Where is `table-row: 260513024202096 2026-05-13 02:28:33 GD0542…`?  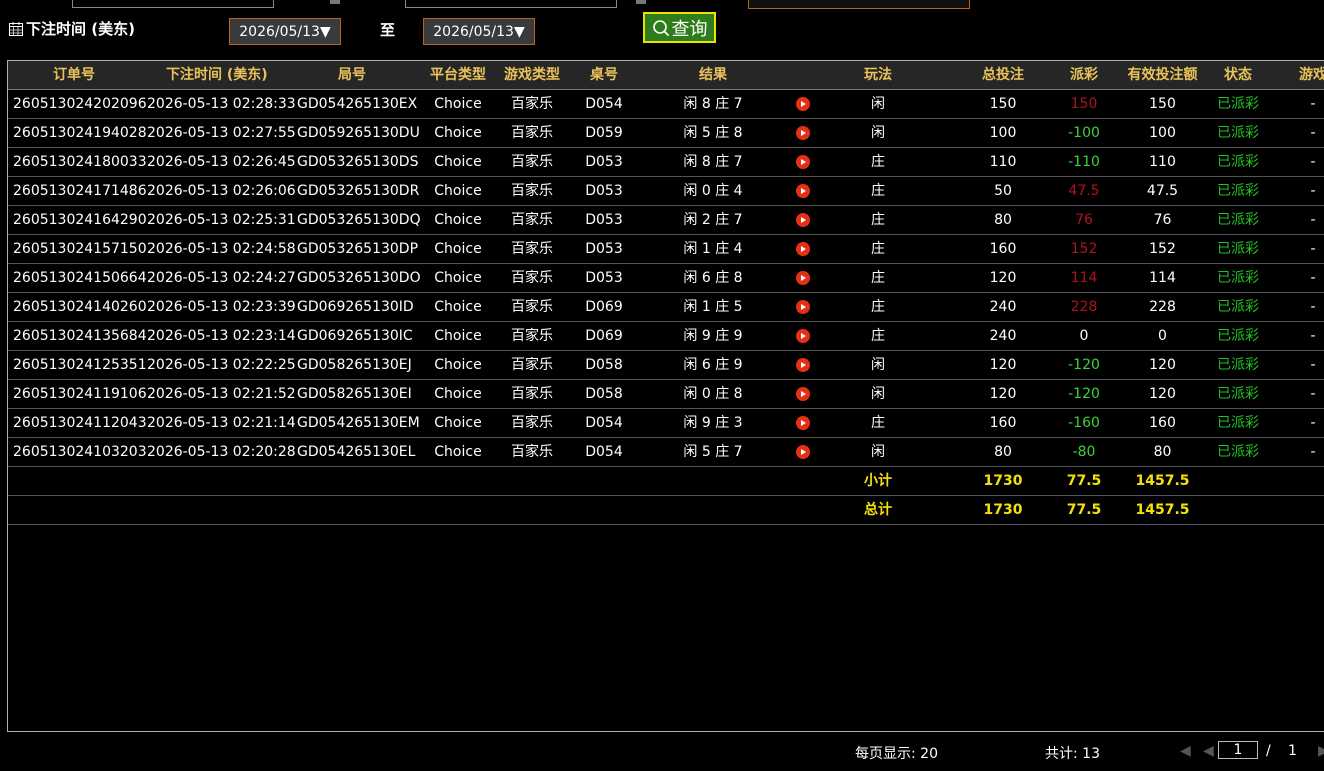
table-row: 260513024202096 2026-05-13 02:28:33 GD0542… is located at coordinates (666, 104).